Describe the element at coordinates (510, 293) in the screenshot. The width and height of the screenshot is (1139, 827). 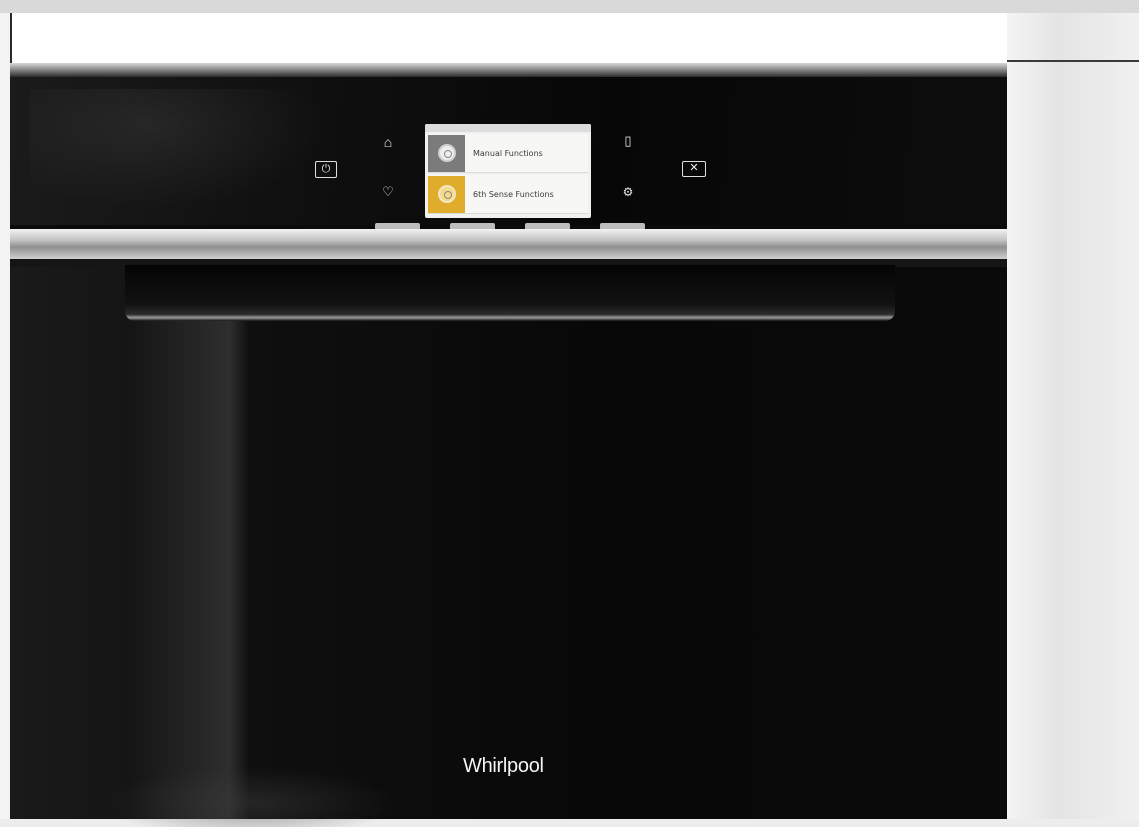
I see `handle-grip` at that location.